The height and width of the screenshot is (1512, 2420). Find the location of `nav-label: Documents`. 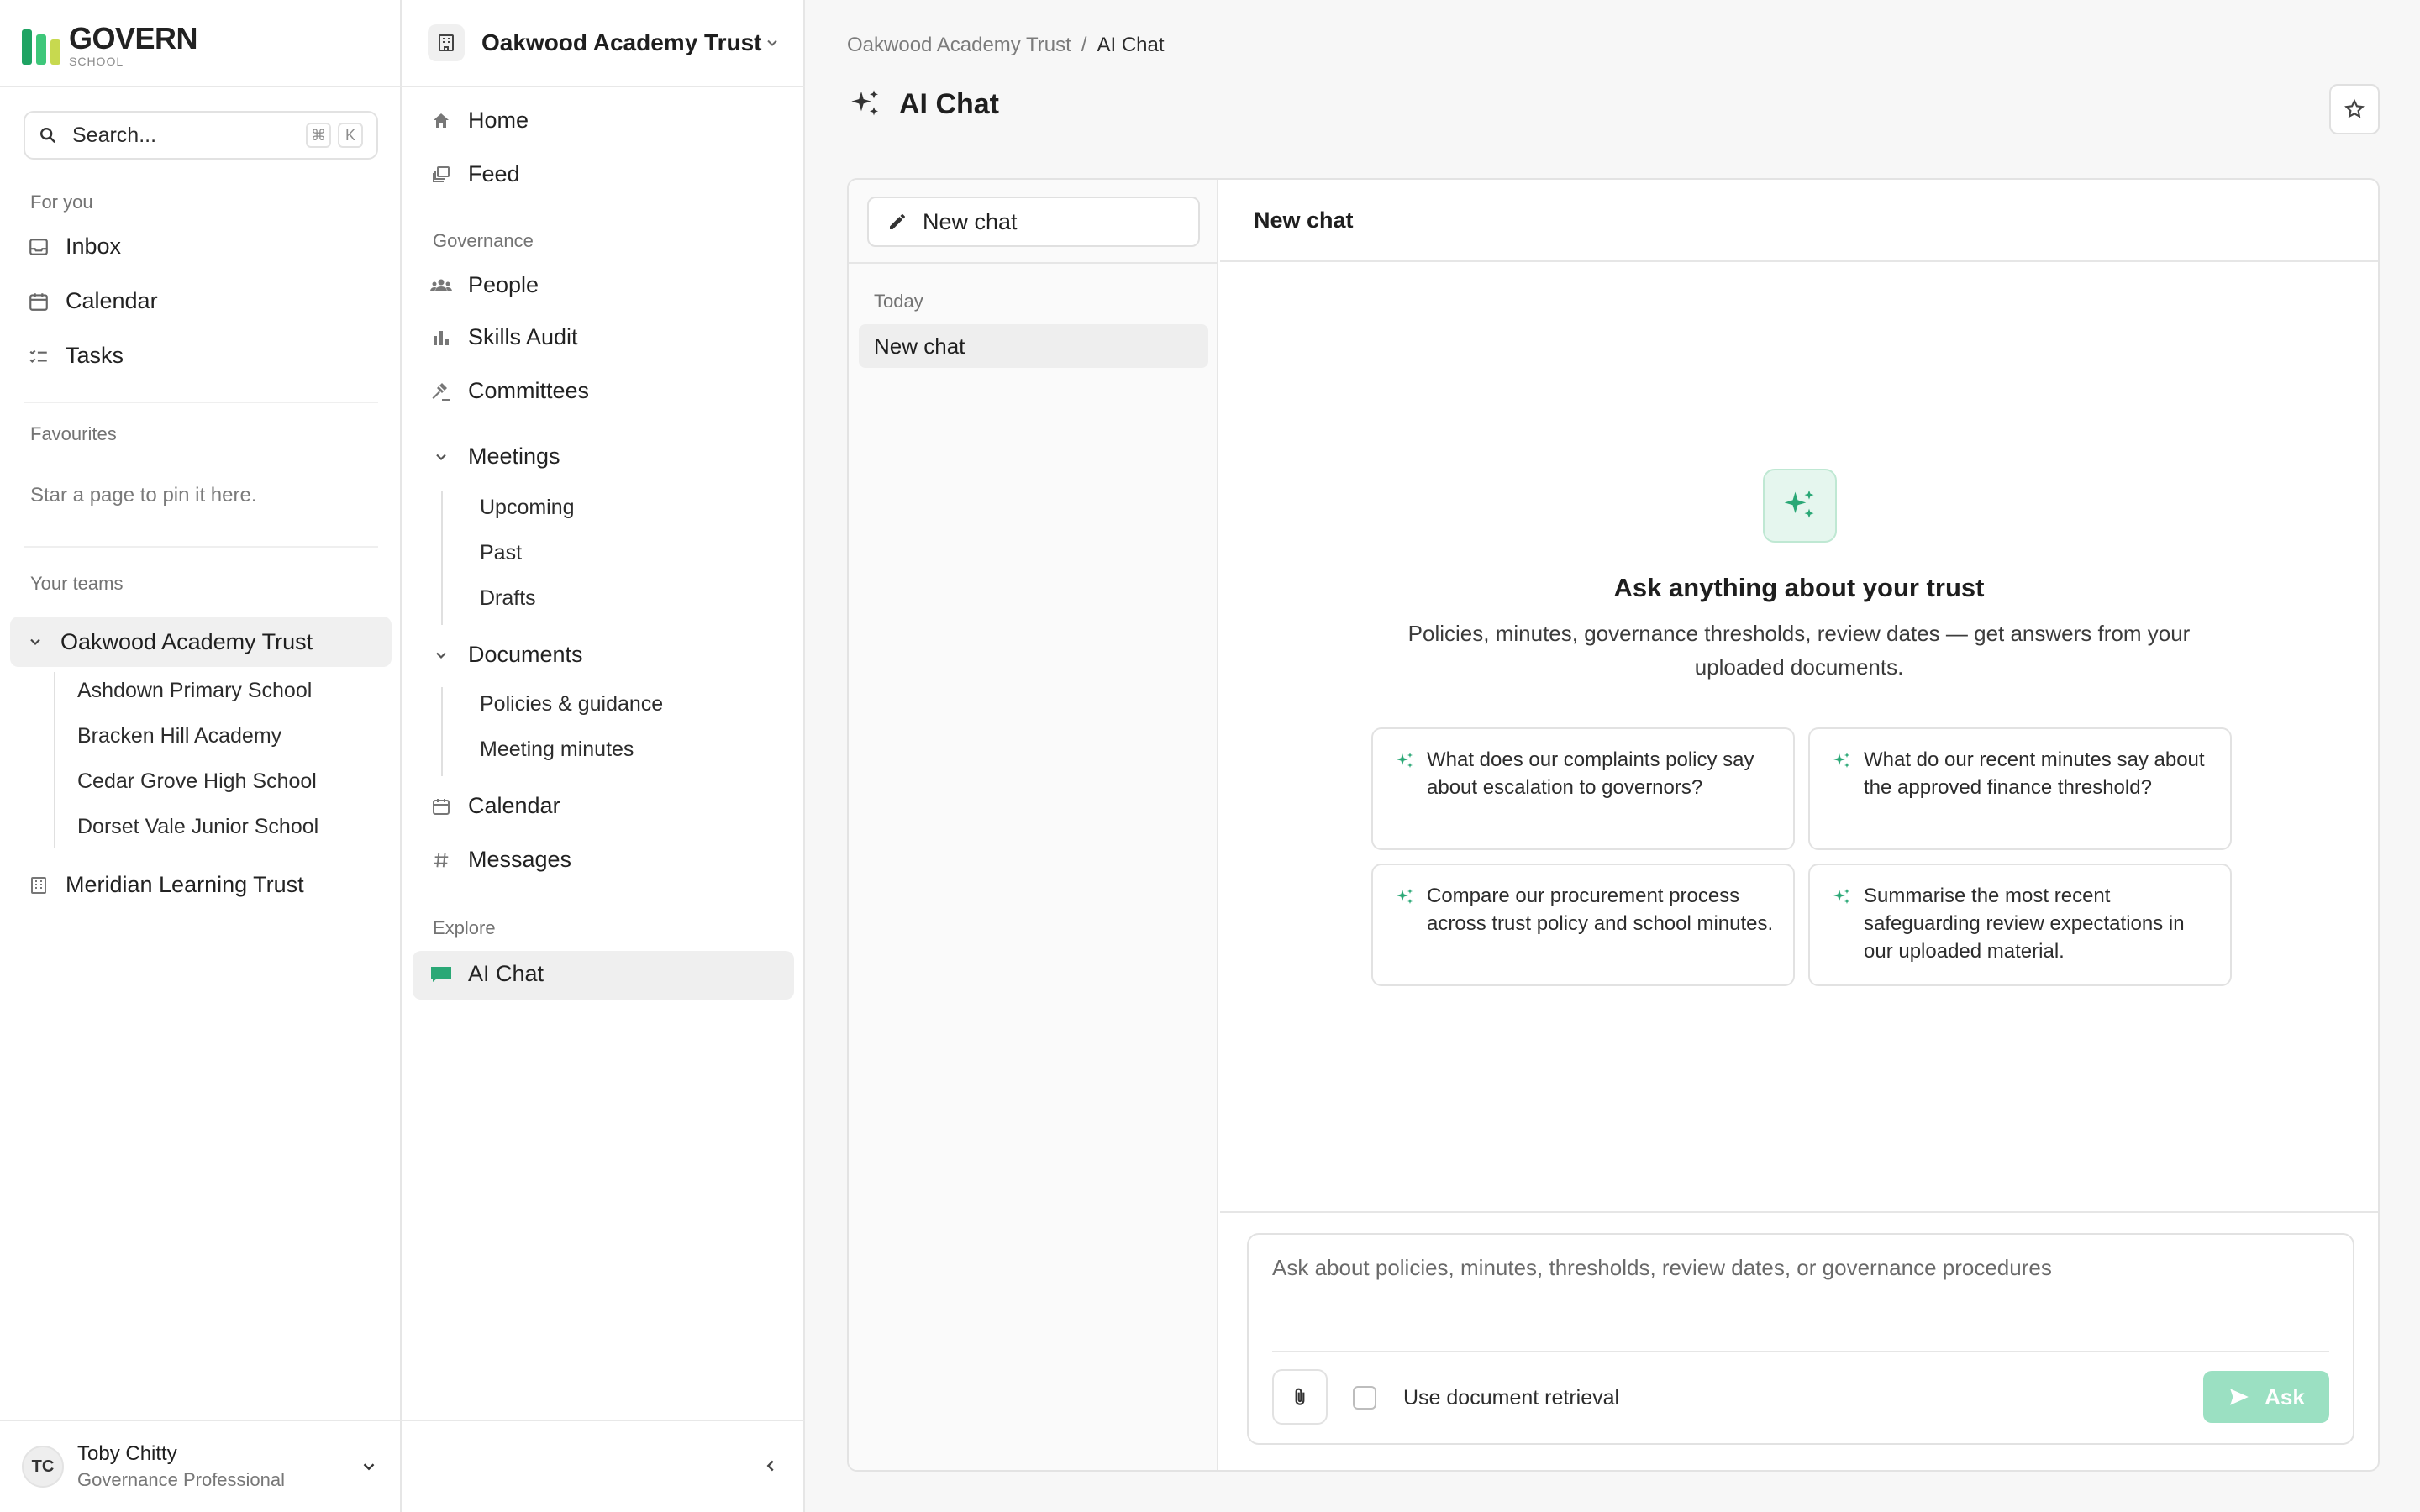

nav-label: Documents is located at coordinates (525, 654).